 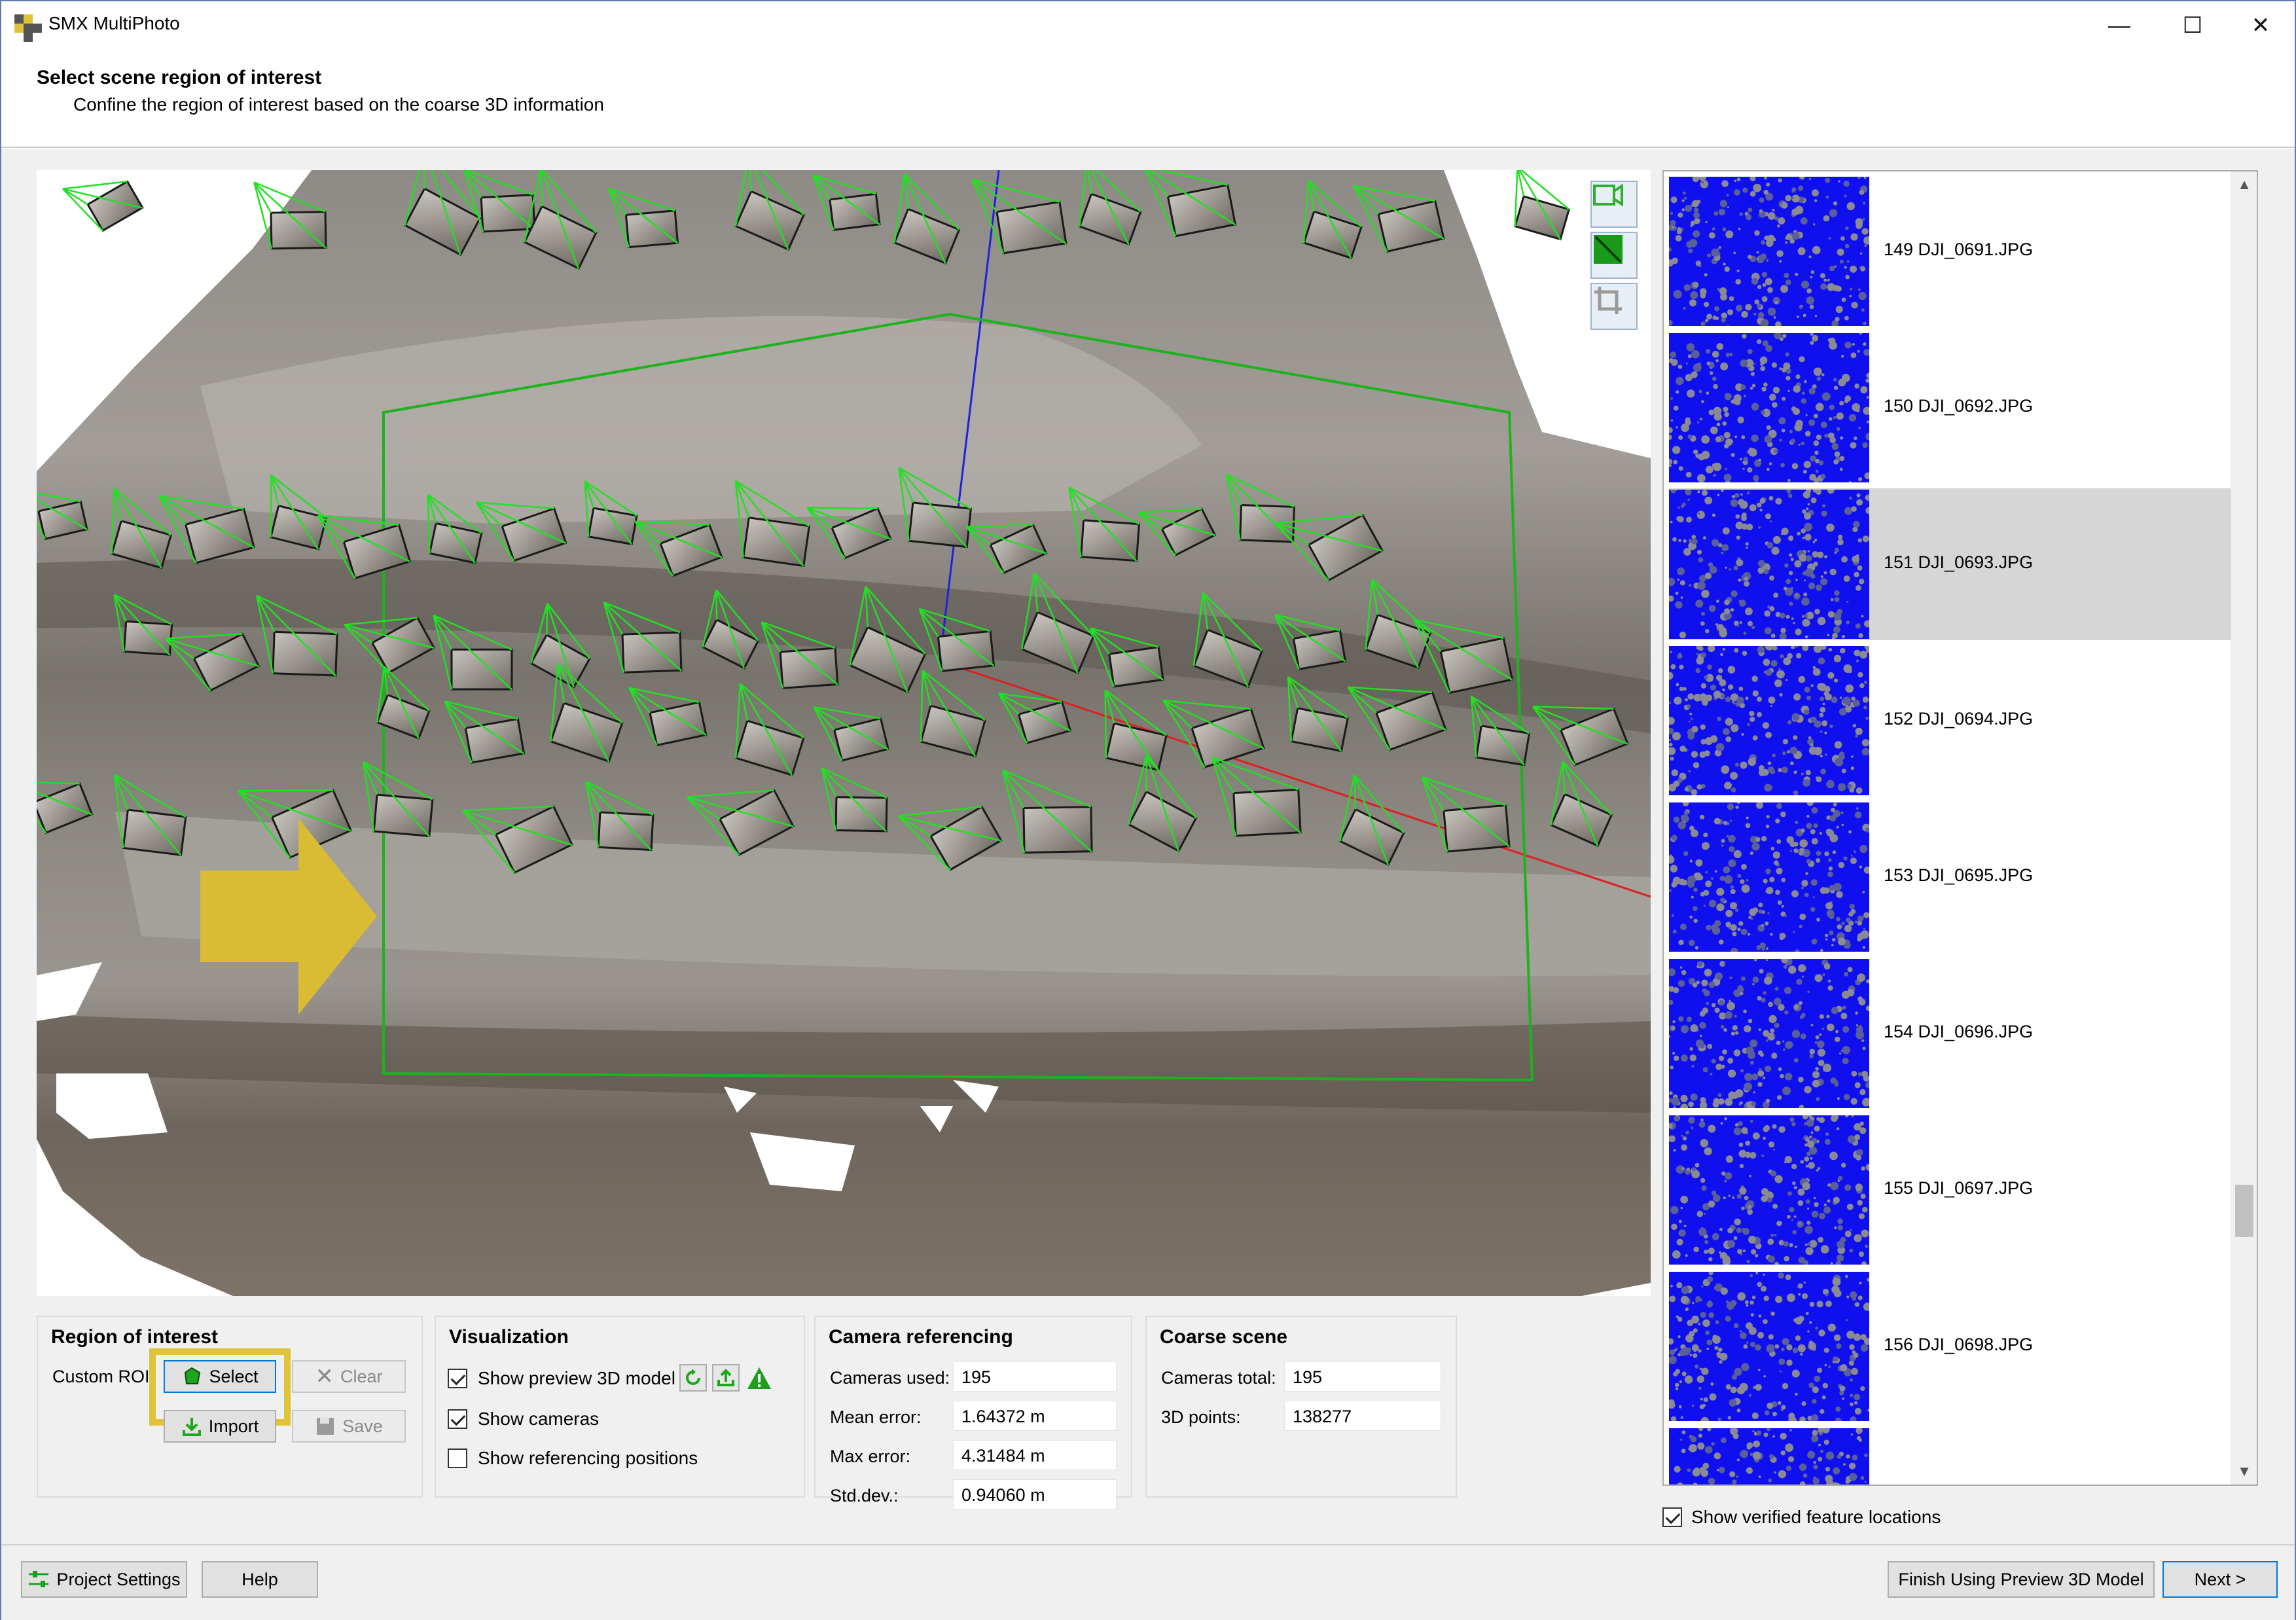 What do you see at coordinates (1950, 1346) in the screenshot?
I see `thumbnail-item: 156 DJI_0698.JPG` at bounding box center [1950, 1346].